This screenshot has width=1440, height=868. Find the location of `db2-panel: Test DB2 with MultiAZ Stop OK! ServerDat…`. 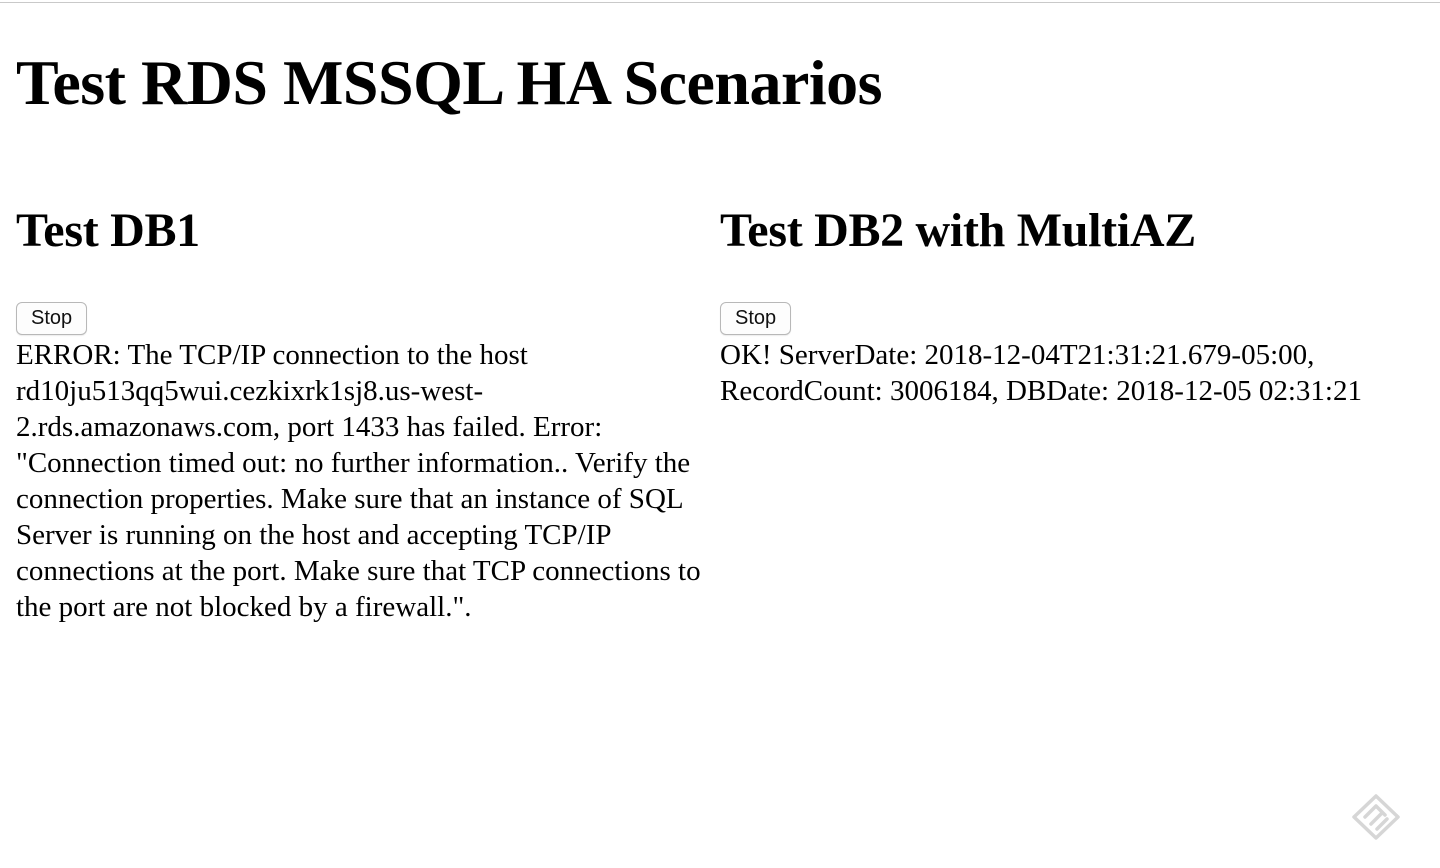

db2-panel: Test DB2 with MultiAZ Stop OK! ServerDat… is located at coordinates (1070, 305).